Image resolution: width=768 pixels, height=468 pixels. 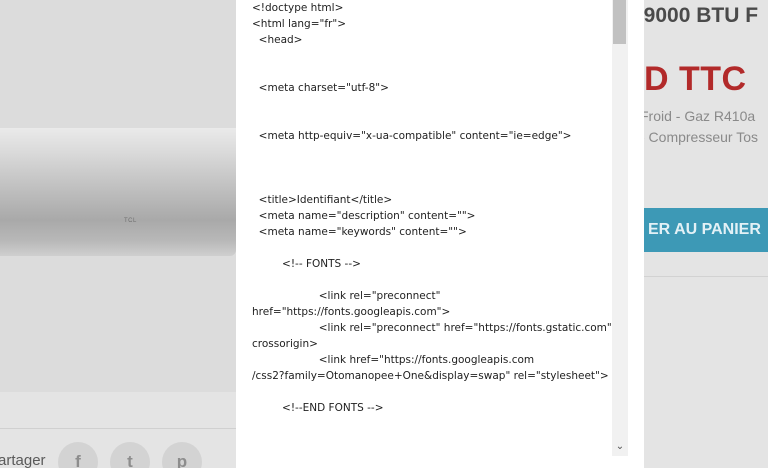 What do you see at coordinates (23, 460) in the screenshot?
I see `share-label: artager` at bounding box center [23, 460].